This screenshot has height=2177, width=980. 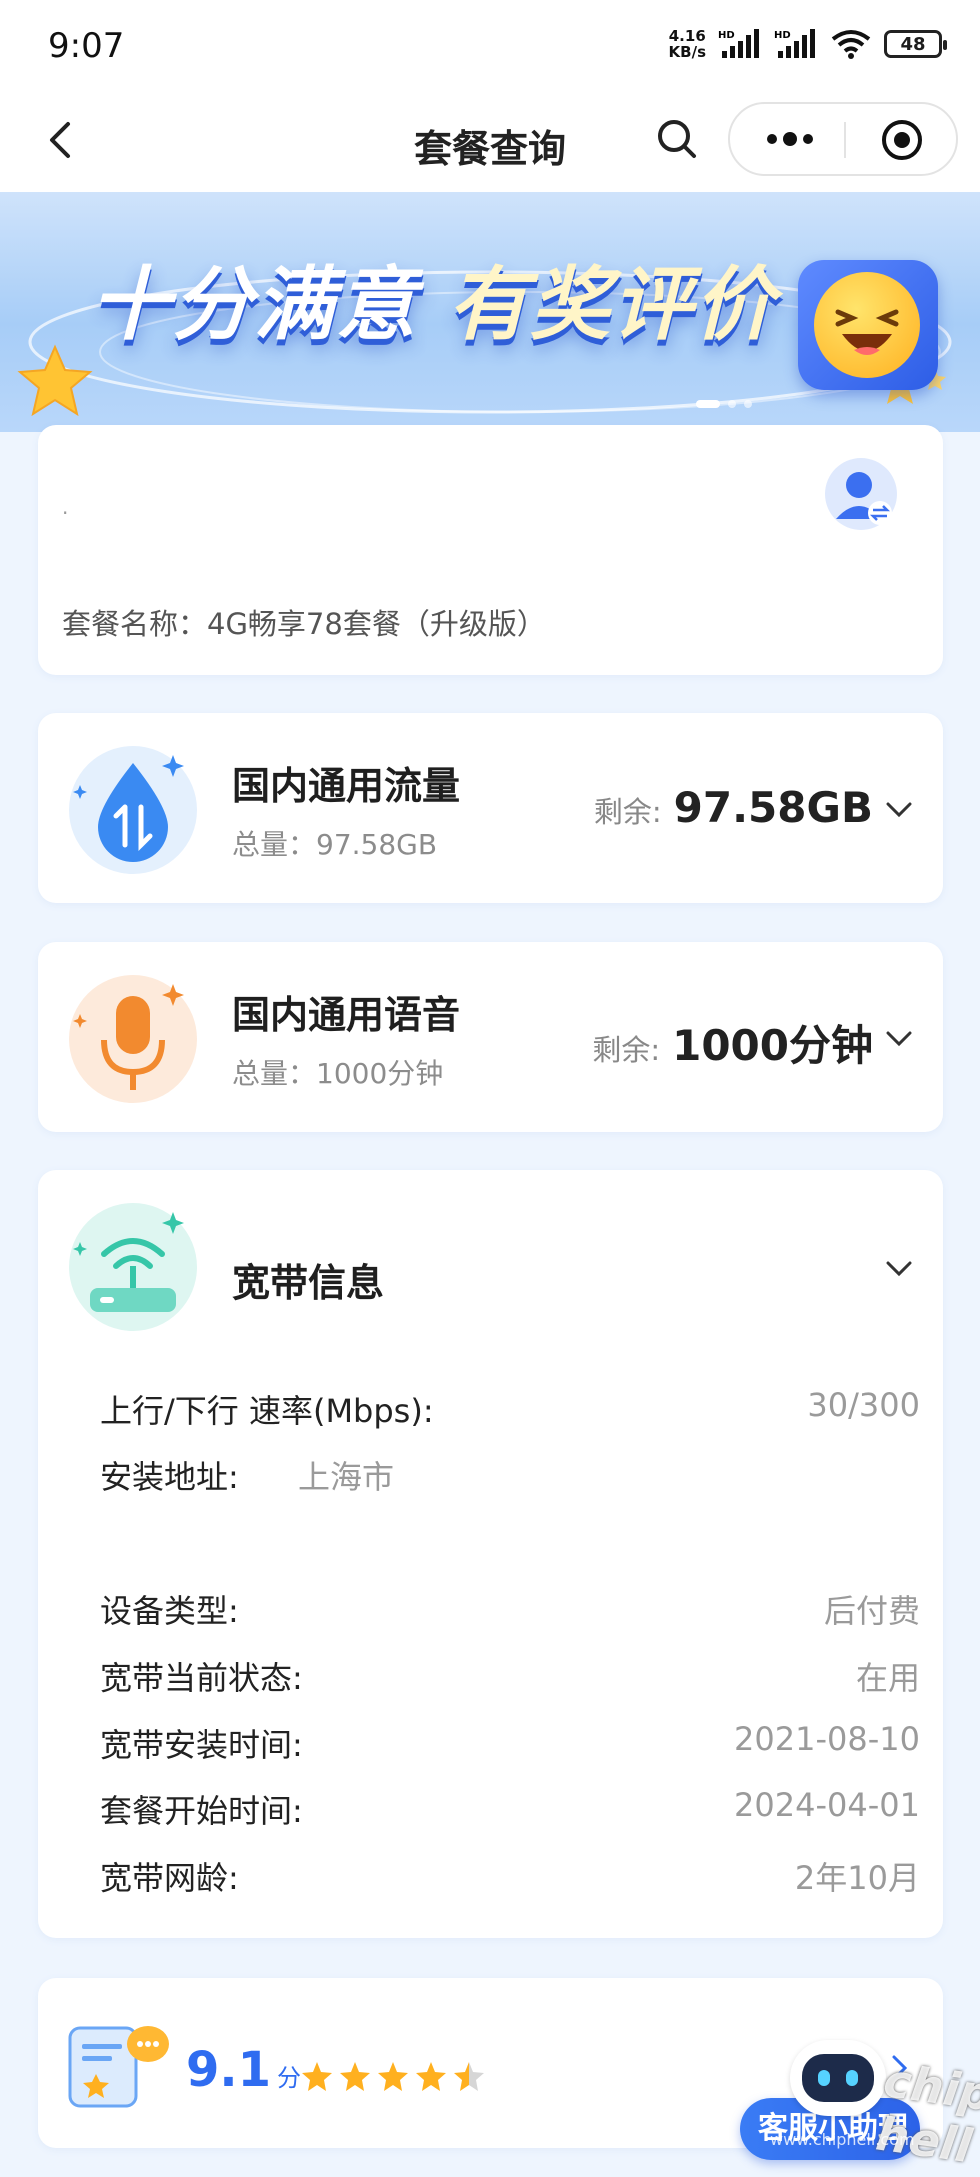 I want to click on watermark-url: www.chiphell.com, so click(x=842, y=2139).